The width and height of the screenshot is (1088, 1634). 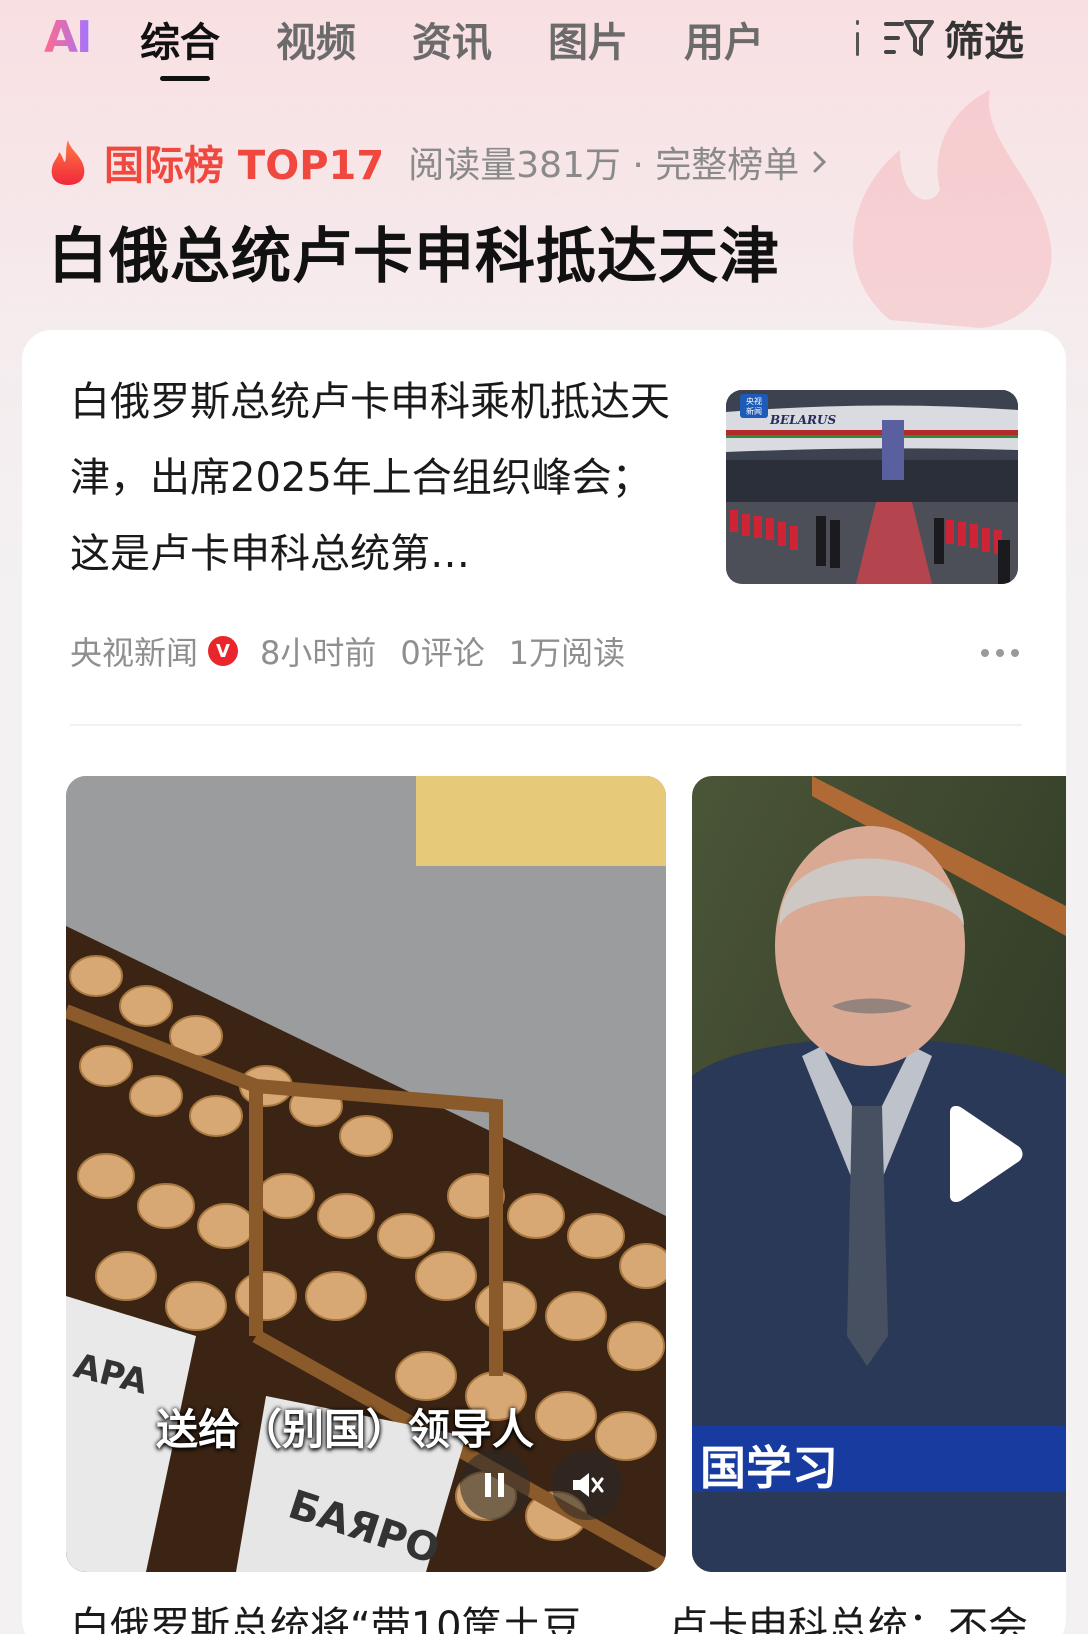 I want to click on trending-headline: 白俄总统卢卡申科抵达天津, so click(x=414, y=251).